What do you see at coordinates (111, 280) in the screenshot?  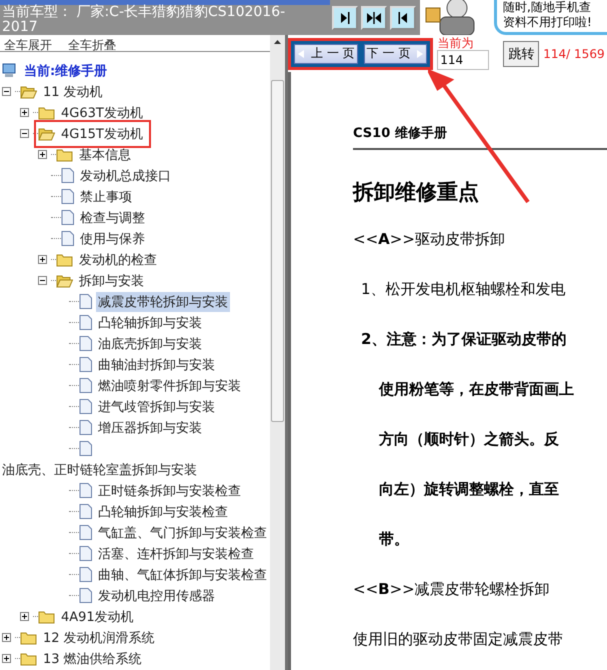 I see `tree-item: 拆卸与安装` at bounding box center [111, 280].